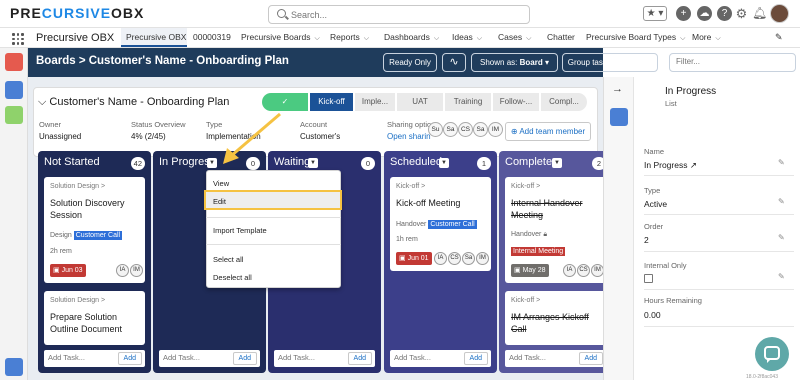  What do you see at coordinates (706, 37) in the screenshot?
I see `tab-more: More ⌵` at bounding box center [706, 37].